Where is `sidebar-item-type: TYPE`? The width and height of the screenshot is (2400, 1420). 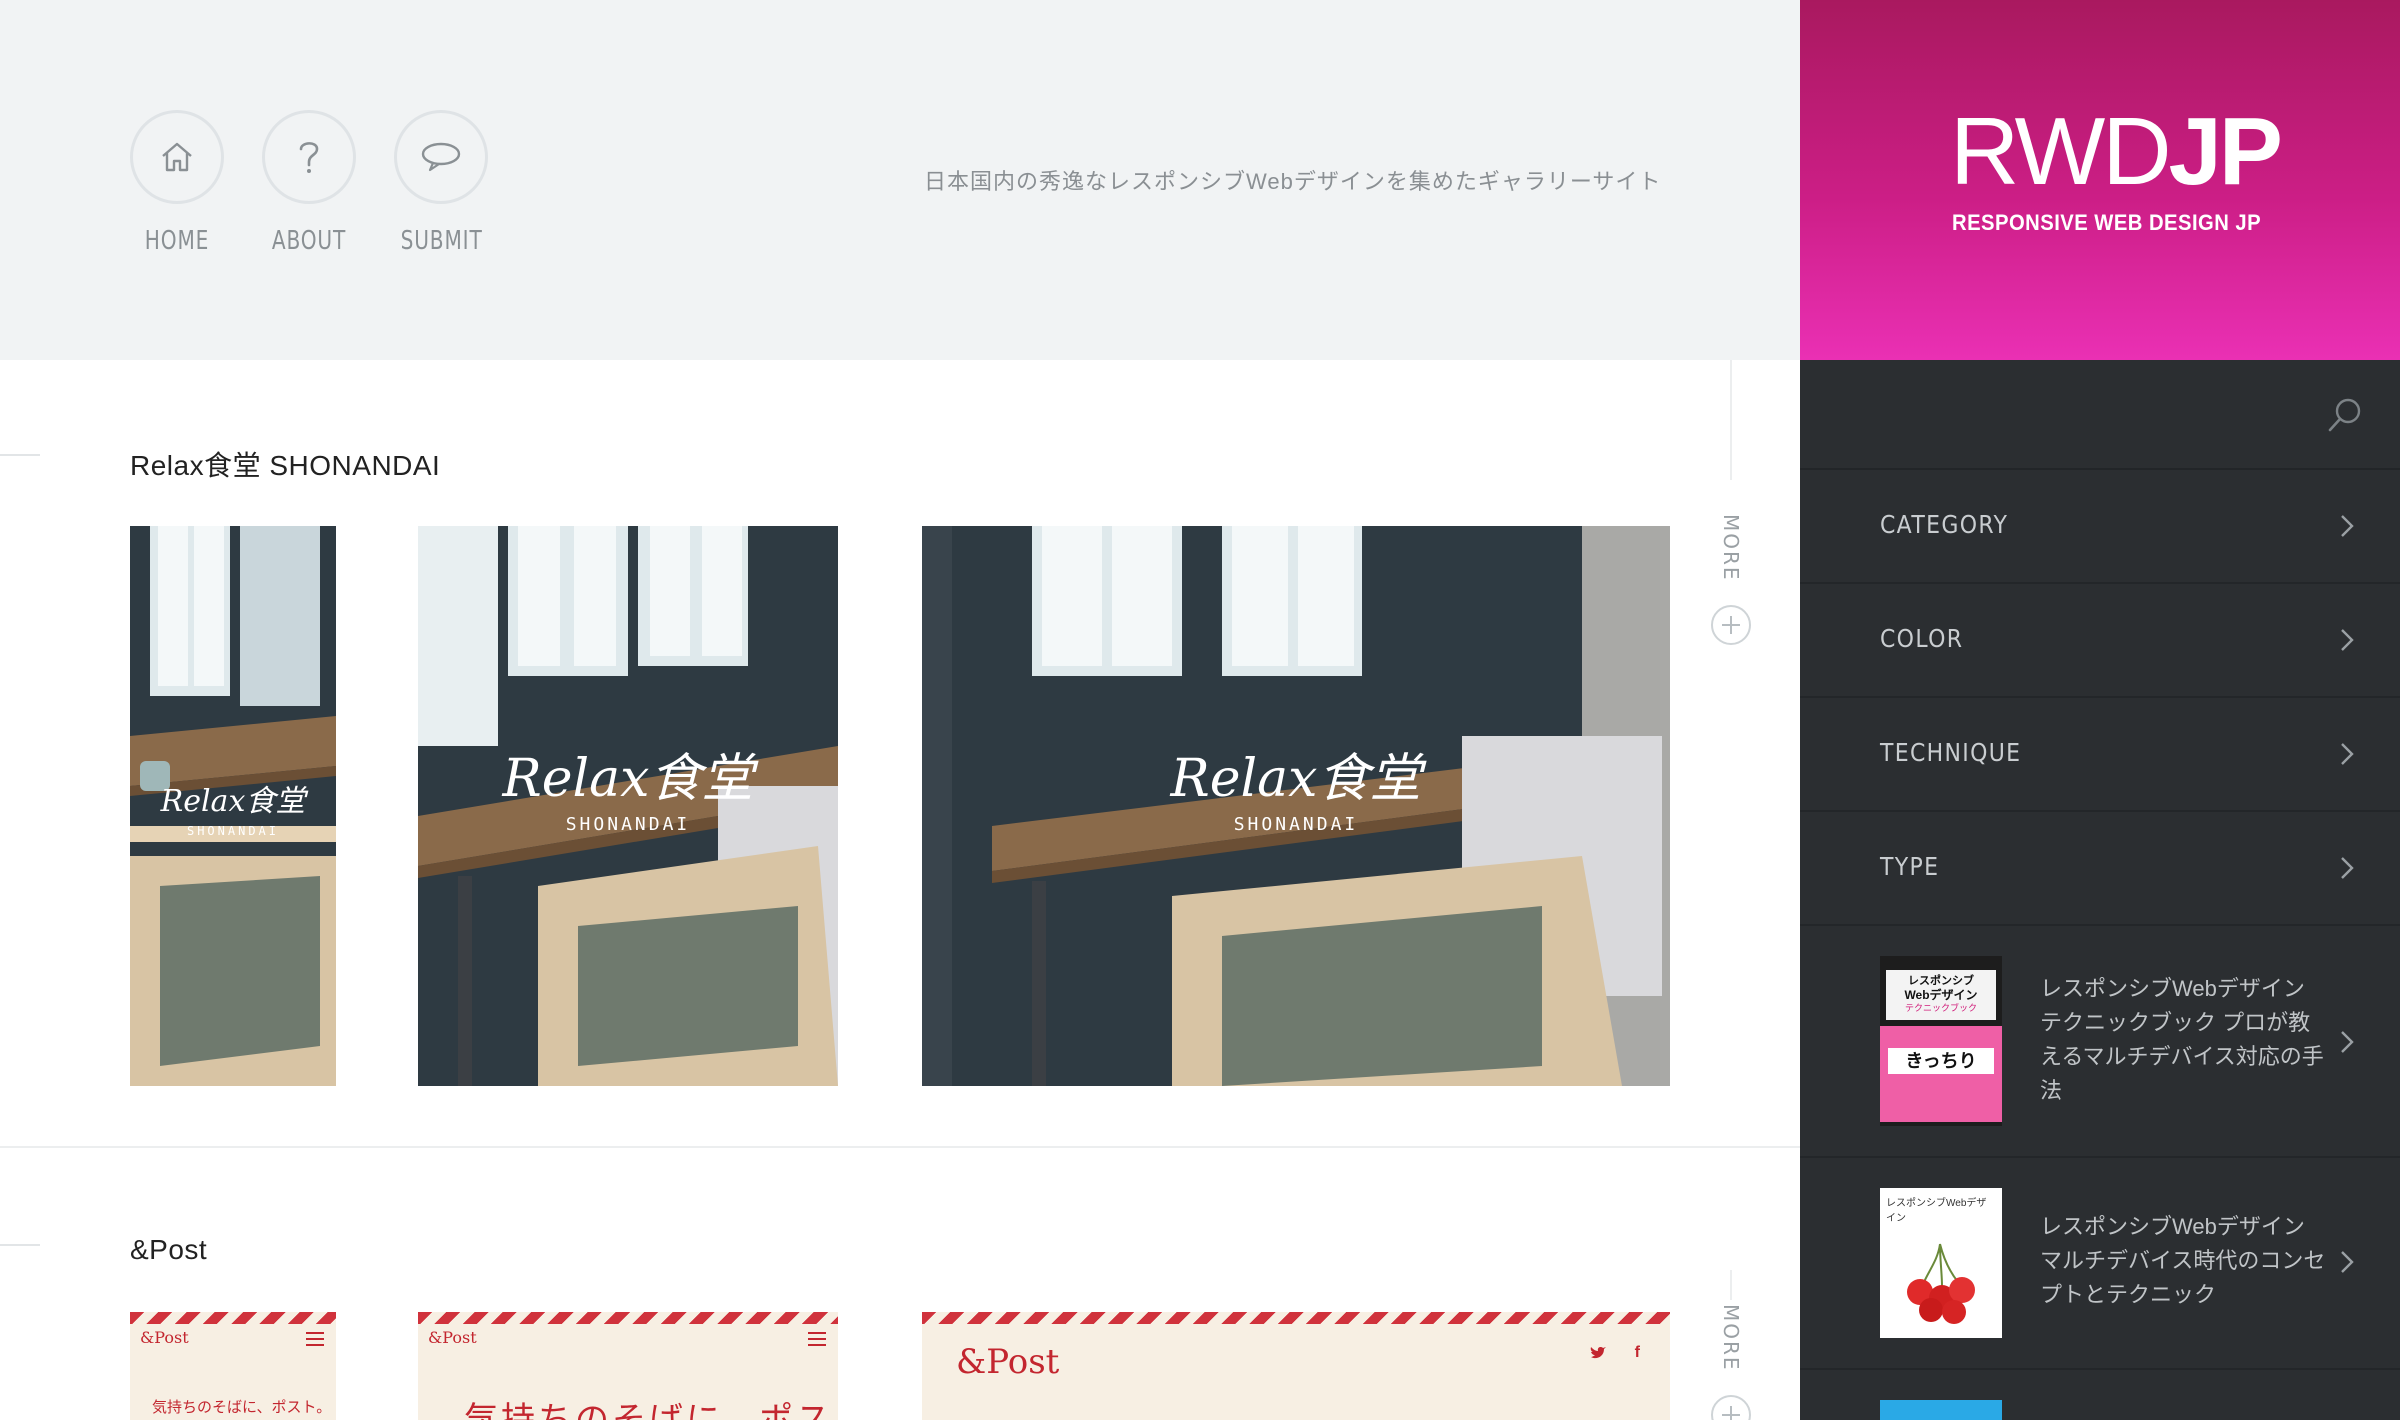
sidebar-item-type: TYPE is located at coordinates (2100, 869).